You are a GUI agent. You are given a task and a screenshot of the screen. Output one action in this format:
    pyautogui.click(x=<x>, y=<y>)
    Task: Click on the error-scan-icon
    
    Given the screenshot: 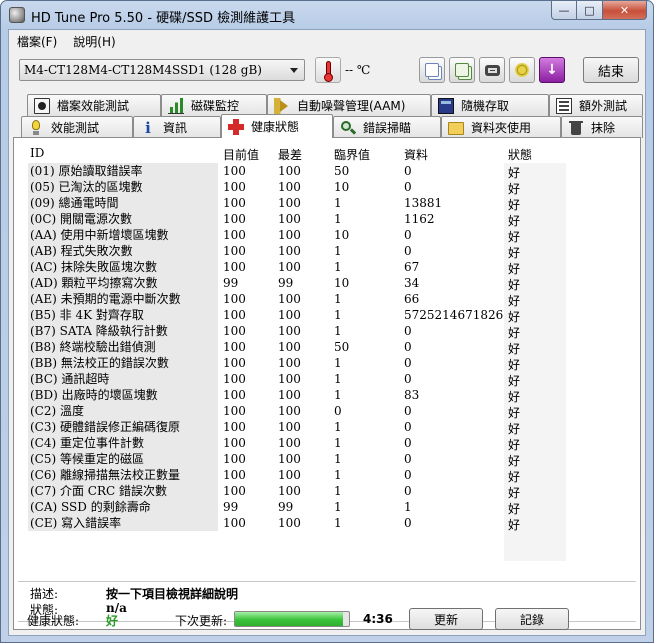 What is the action you would take?
    pyautogui.click(x=348, y=128)
    